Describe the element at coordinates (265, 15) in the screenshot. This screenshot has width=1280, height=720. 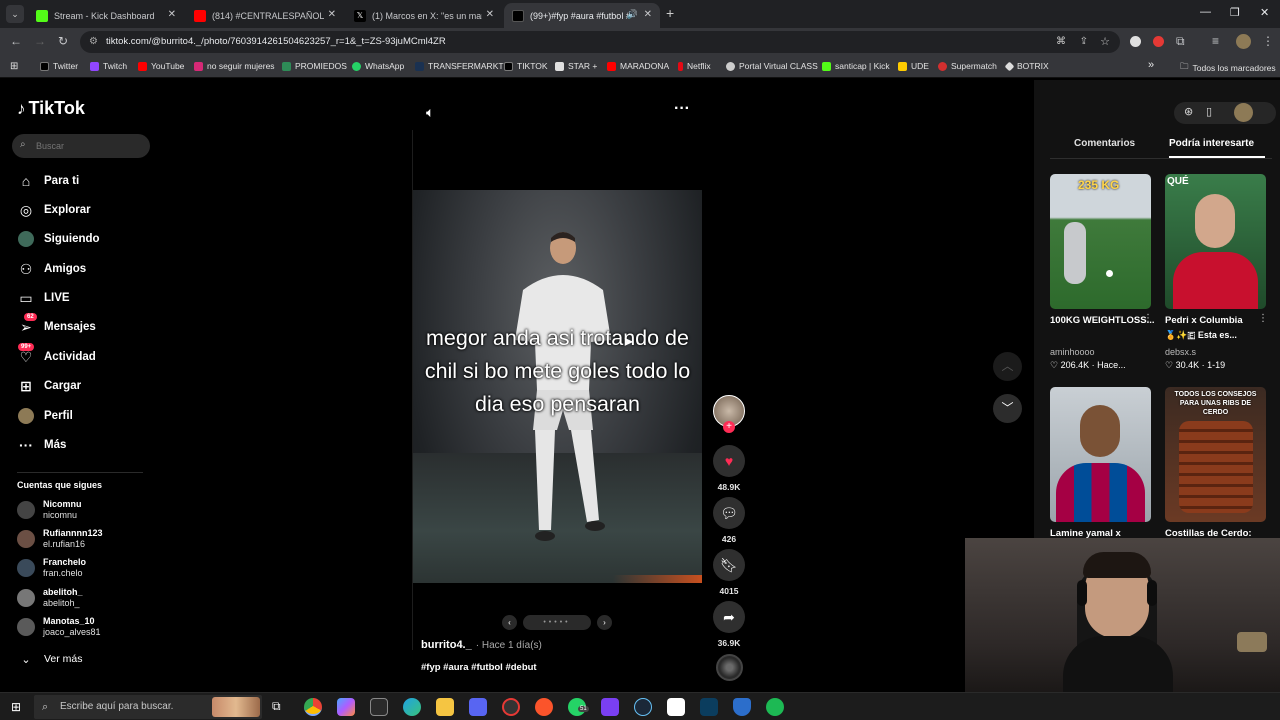
I see `tab-youtube: (814) #CENTRALESPAÑOL DEBU ✕` at that location.